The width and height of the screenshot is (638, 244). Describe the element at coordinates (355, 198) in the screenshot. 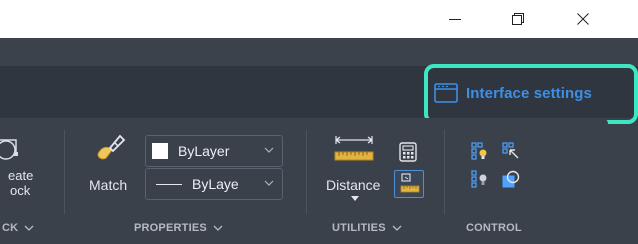

I see `dropdown-arrow-icon` at that location.